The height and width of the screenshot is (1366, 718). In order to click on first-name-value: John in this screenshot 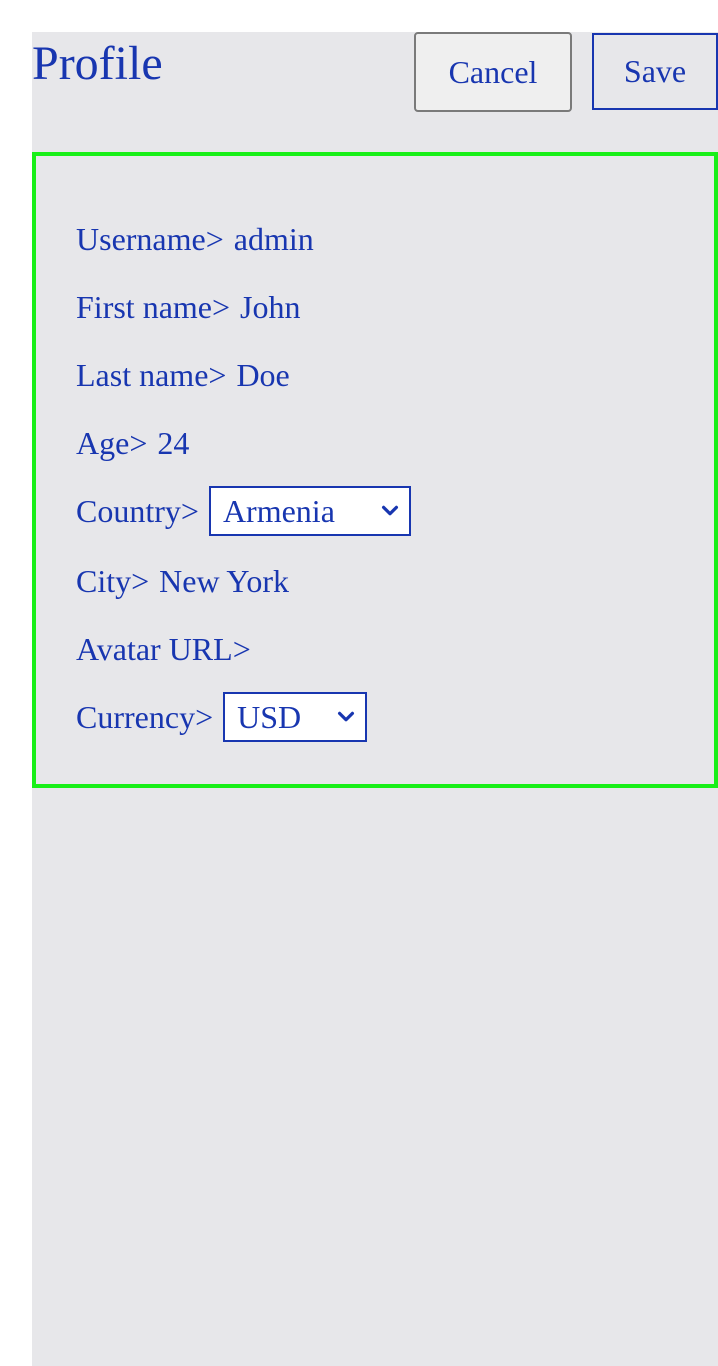, I will do `click(270, 307)`.